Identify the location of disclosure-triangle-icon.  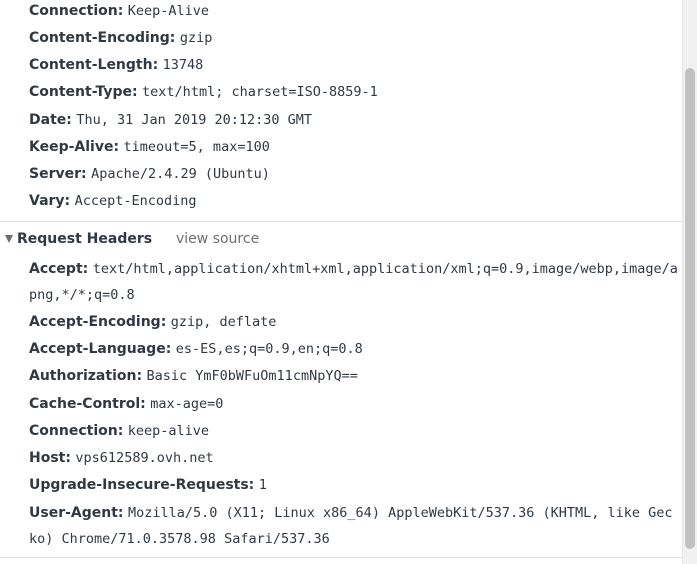
(9, 239).